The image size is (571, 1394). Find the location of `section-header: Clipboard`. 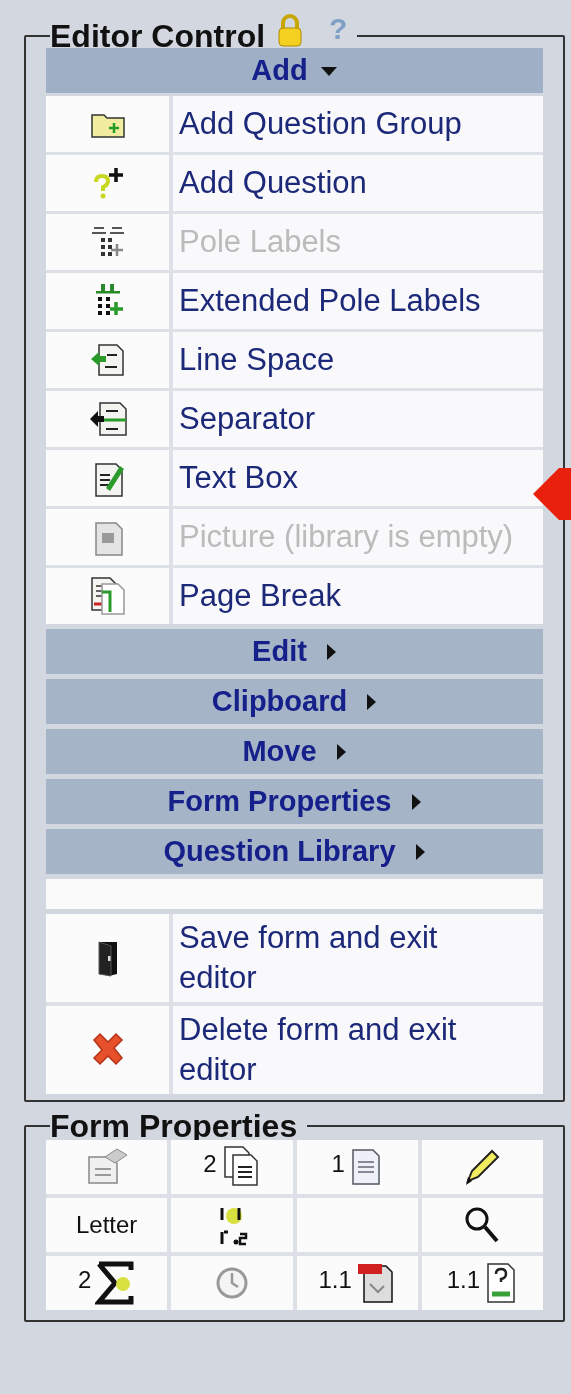

section-header: Clipboard is located at coordinates (294, 701).